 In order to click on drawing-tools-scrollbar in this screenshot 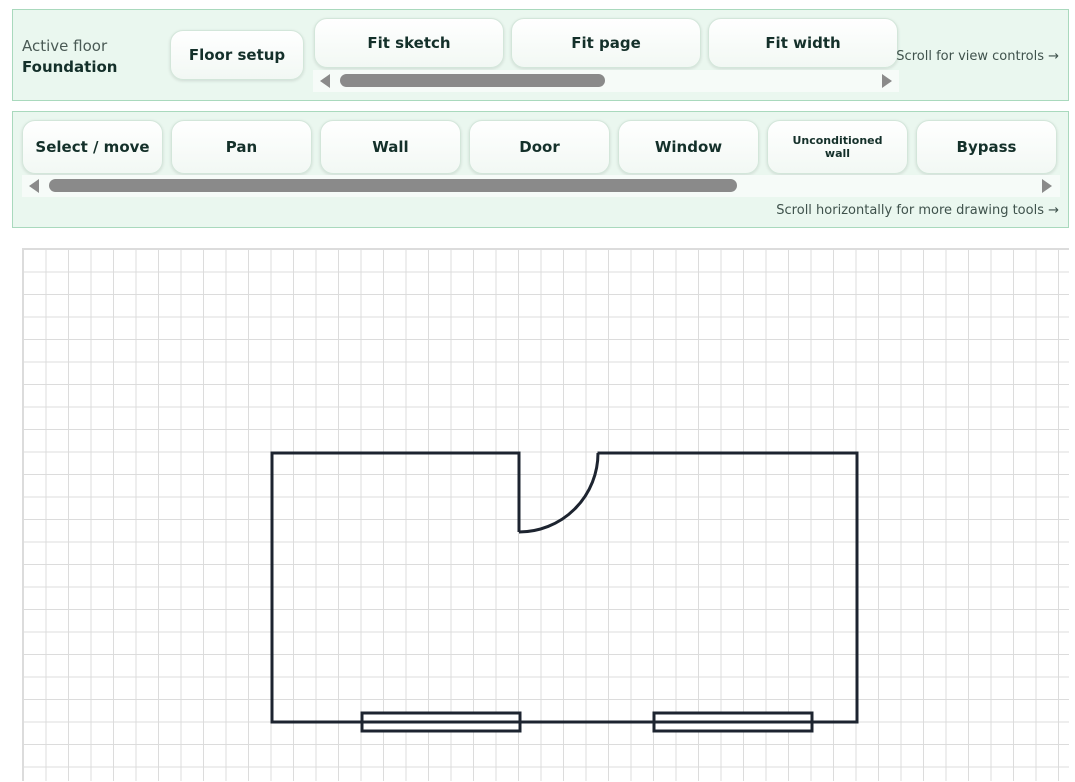, I will do `click(541, 186)`.